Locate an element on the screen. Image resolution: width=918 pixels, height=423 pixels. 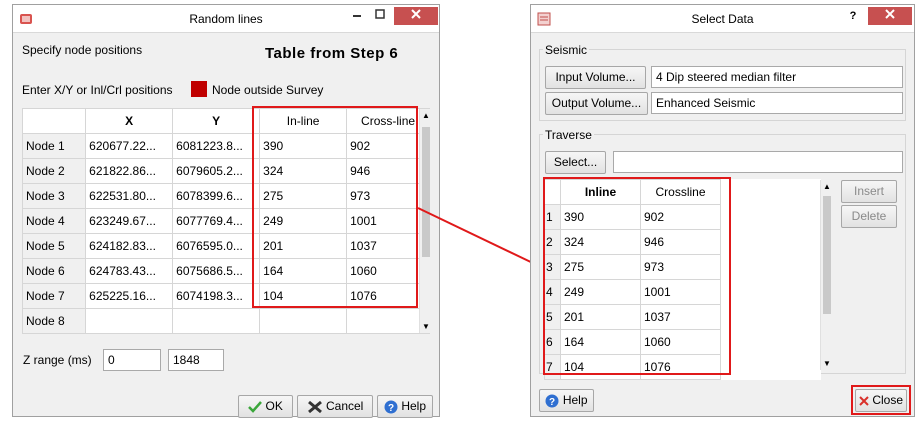
close-button: Close is located at coordinates (881, 400).